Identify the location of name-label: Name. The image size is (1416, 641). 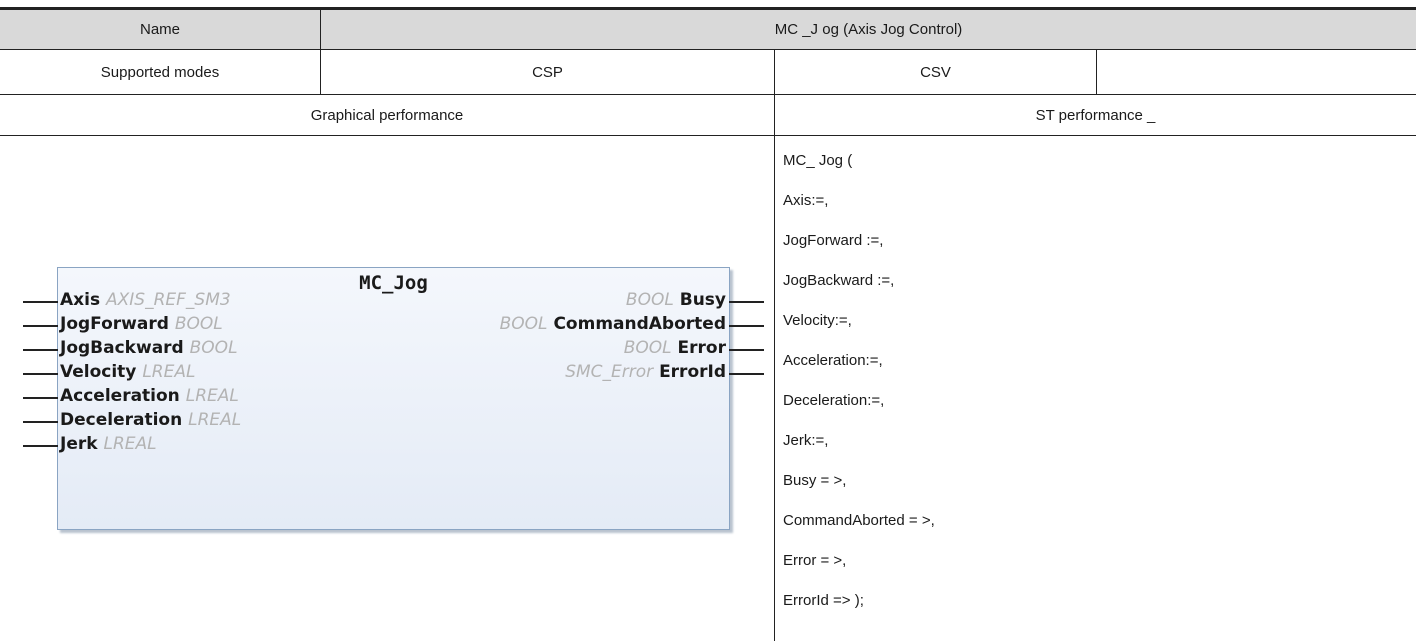
(159, 29).